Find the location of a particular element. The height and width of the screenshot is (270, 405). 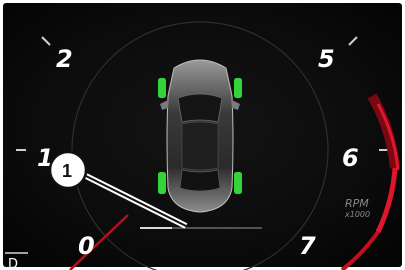

rpm-numeral-5: 5 is located at coordinates (326, 59).